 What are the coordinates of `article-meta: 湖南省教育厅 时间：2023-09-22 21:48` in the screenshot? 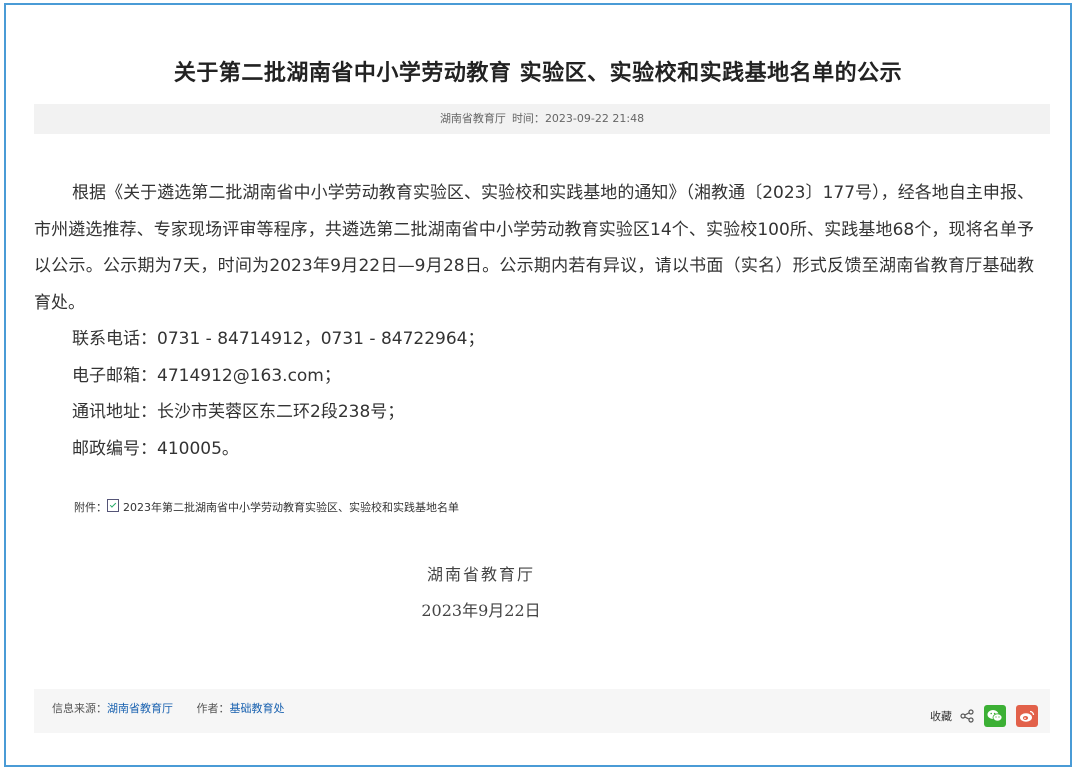 It's located at (542, 119).